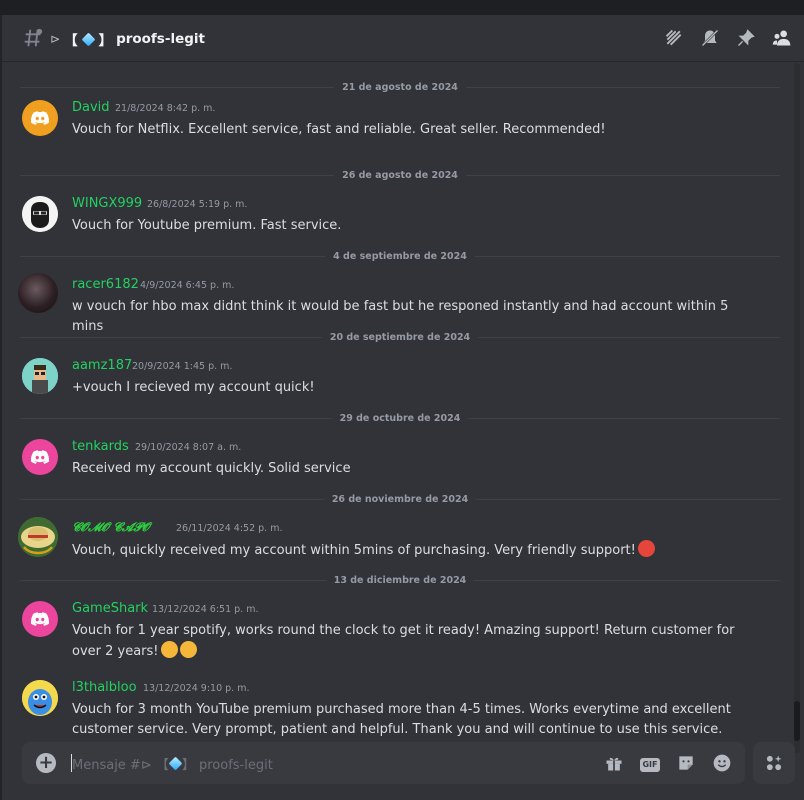 This screenshot has height=800, width=804. Describe the element at coordinates (182, 366) in the screenshot. I see `timestamp: 20/9/2024 1:45 p. m.` at that location.